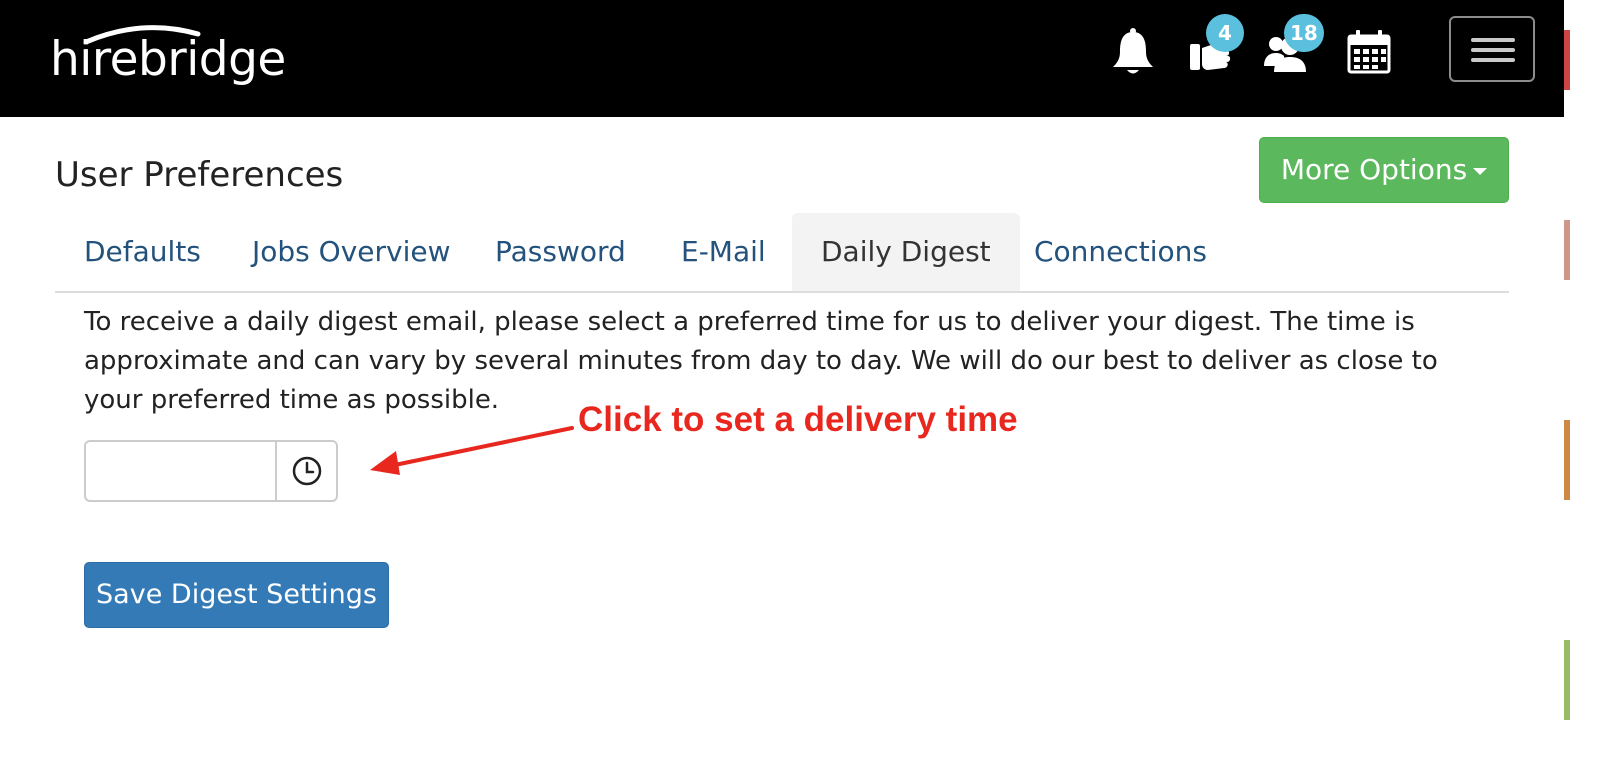 The image size is (1600, 758). Describe the element at coordinates (1492, 49) in the screenshot. I see `menu-toggle-button` at that location.